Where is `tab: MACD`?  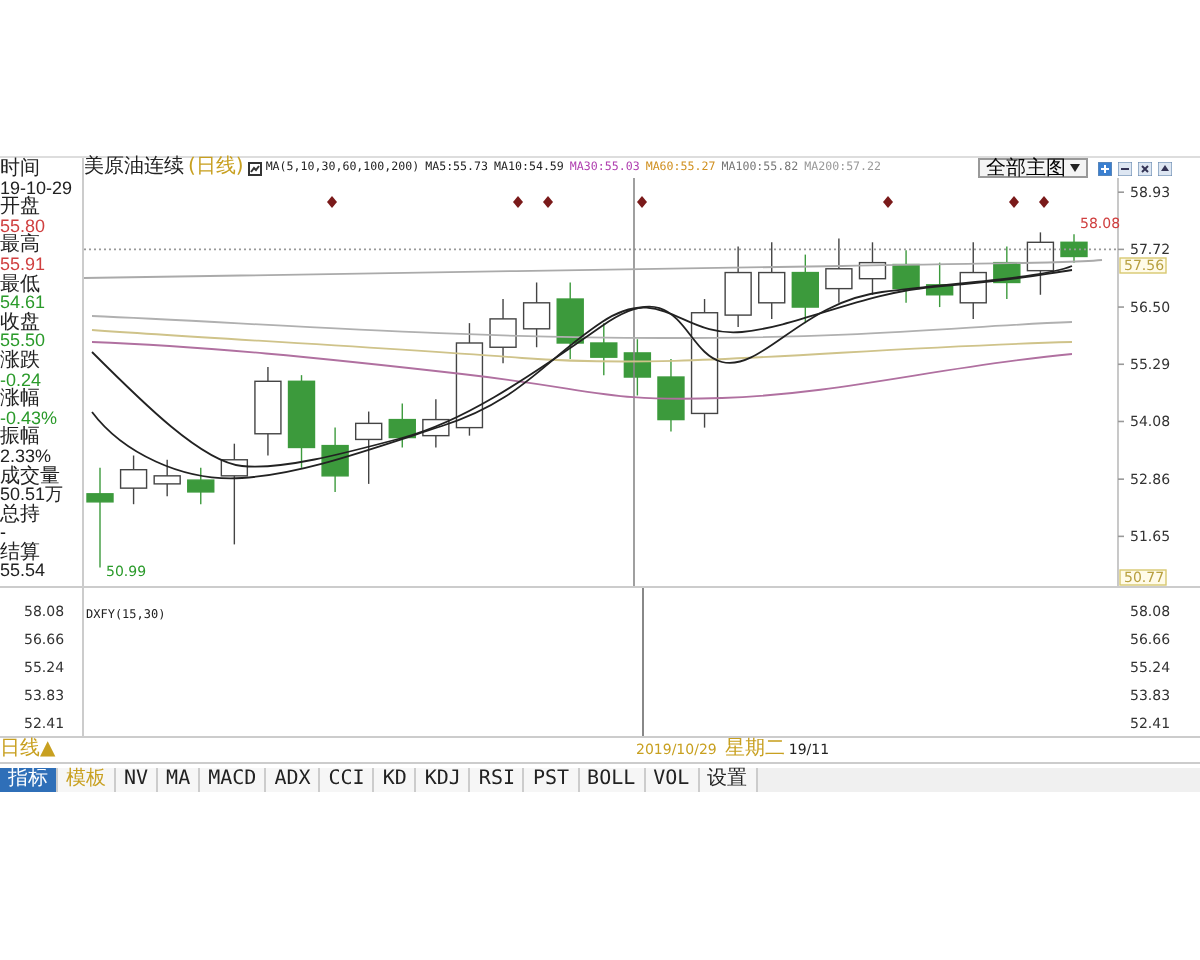
tab: MACD is located at coordinates (233, 780).